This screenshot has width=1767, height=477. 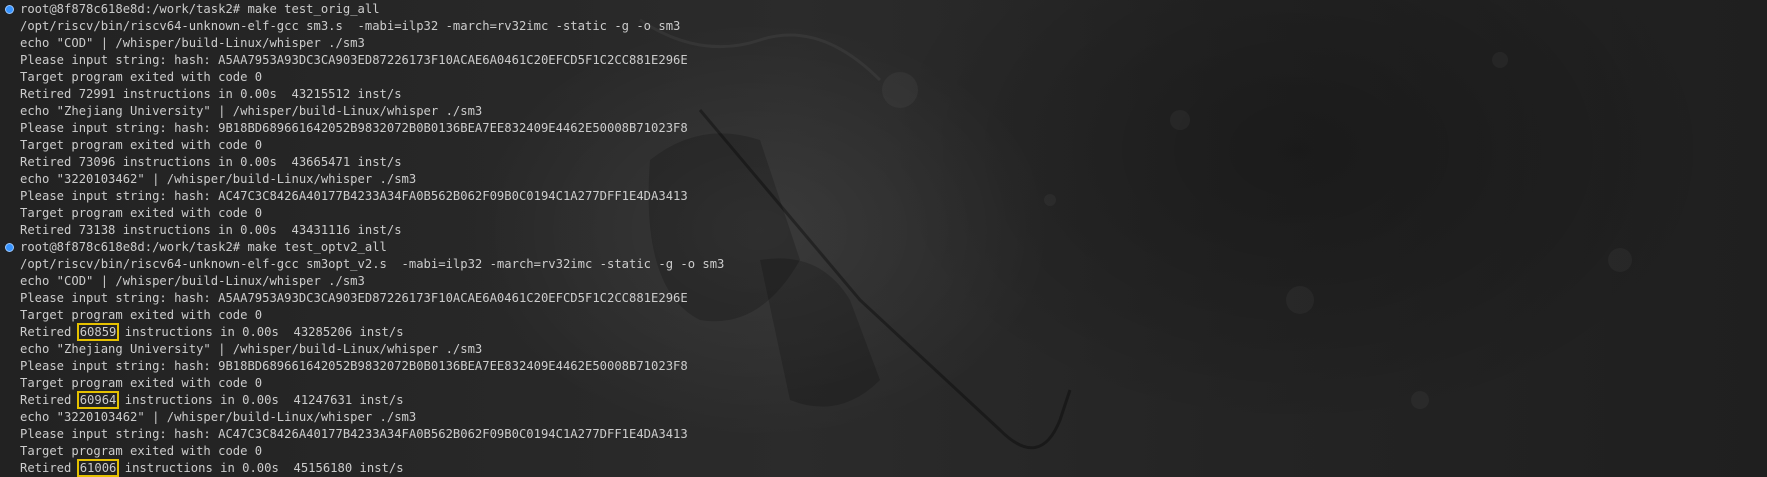 I want to click on instruction-count: 73138, so click(x=97, y=230).